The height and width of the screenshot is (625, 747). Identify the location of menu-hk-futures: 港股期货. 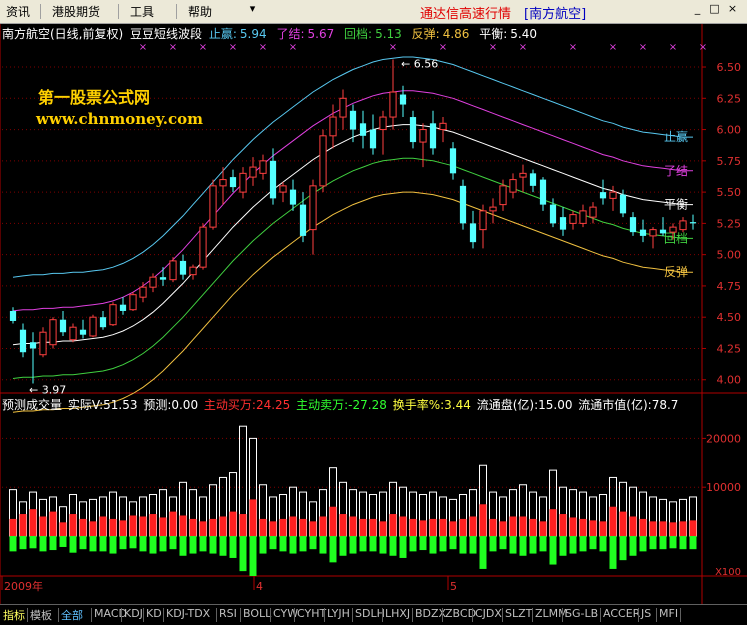
(76, 11).